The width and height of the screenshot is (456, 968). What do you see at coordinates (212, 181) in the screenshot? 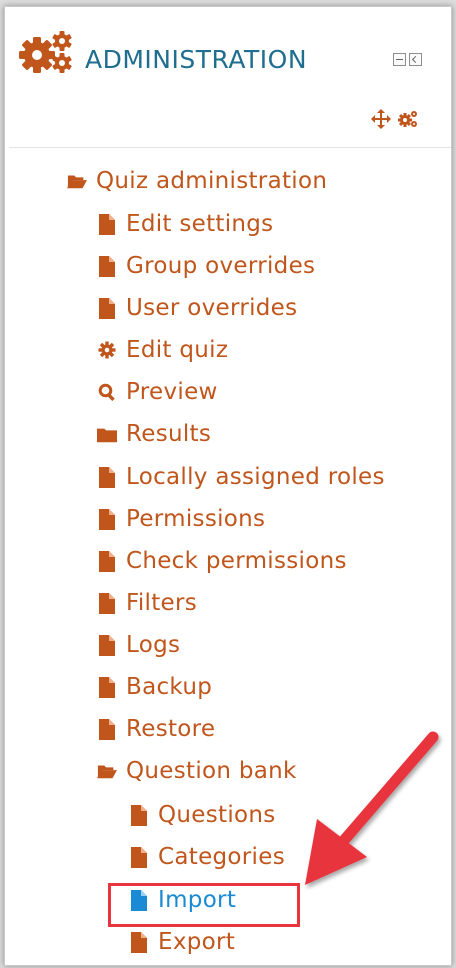
I see `tree-node-label: Quiz administration` at bounding box center [212, 181].